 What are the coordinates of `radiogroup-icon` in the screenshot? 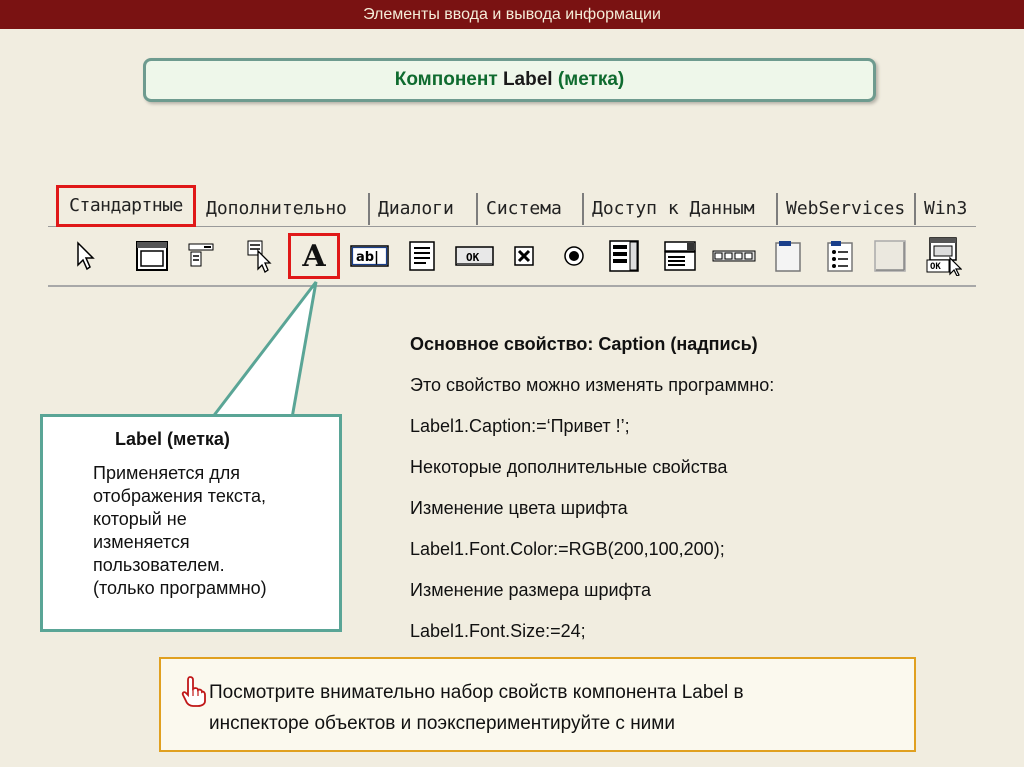 It's located at (840, 256).